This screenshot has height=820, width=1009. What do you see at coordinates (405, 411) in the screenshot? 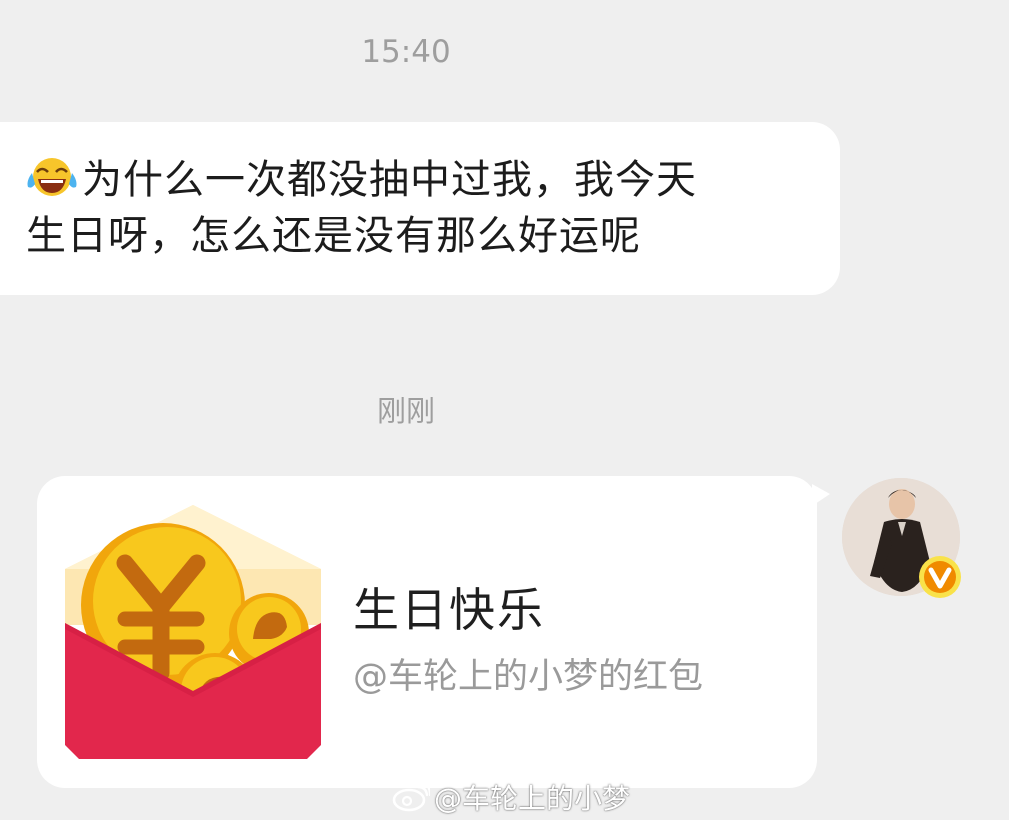
I see `timestamp-second: 刚刚` at bounding box center [405, 411].